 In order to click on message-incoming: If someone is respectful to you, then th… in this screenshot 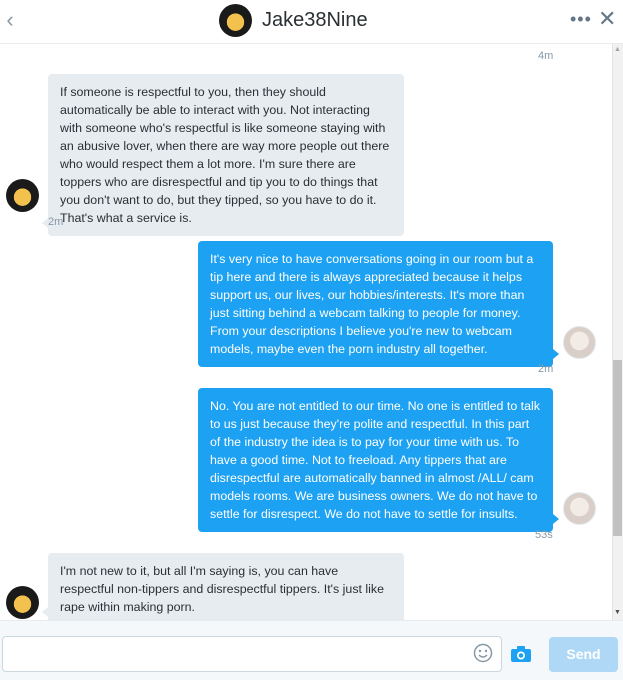, I will do `click(223, 155)`.